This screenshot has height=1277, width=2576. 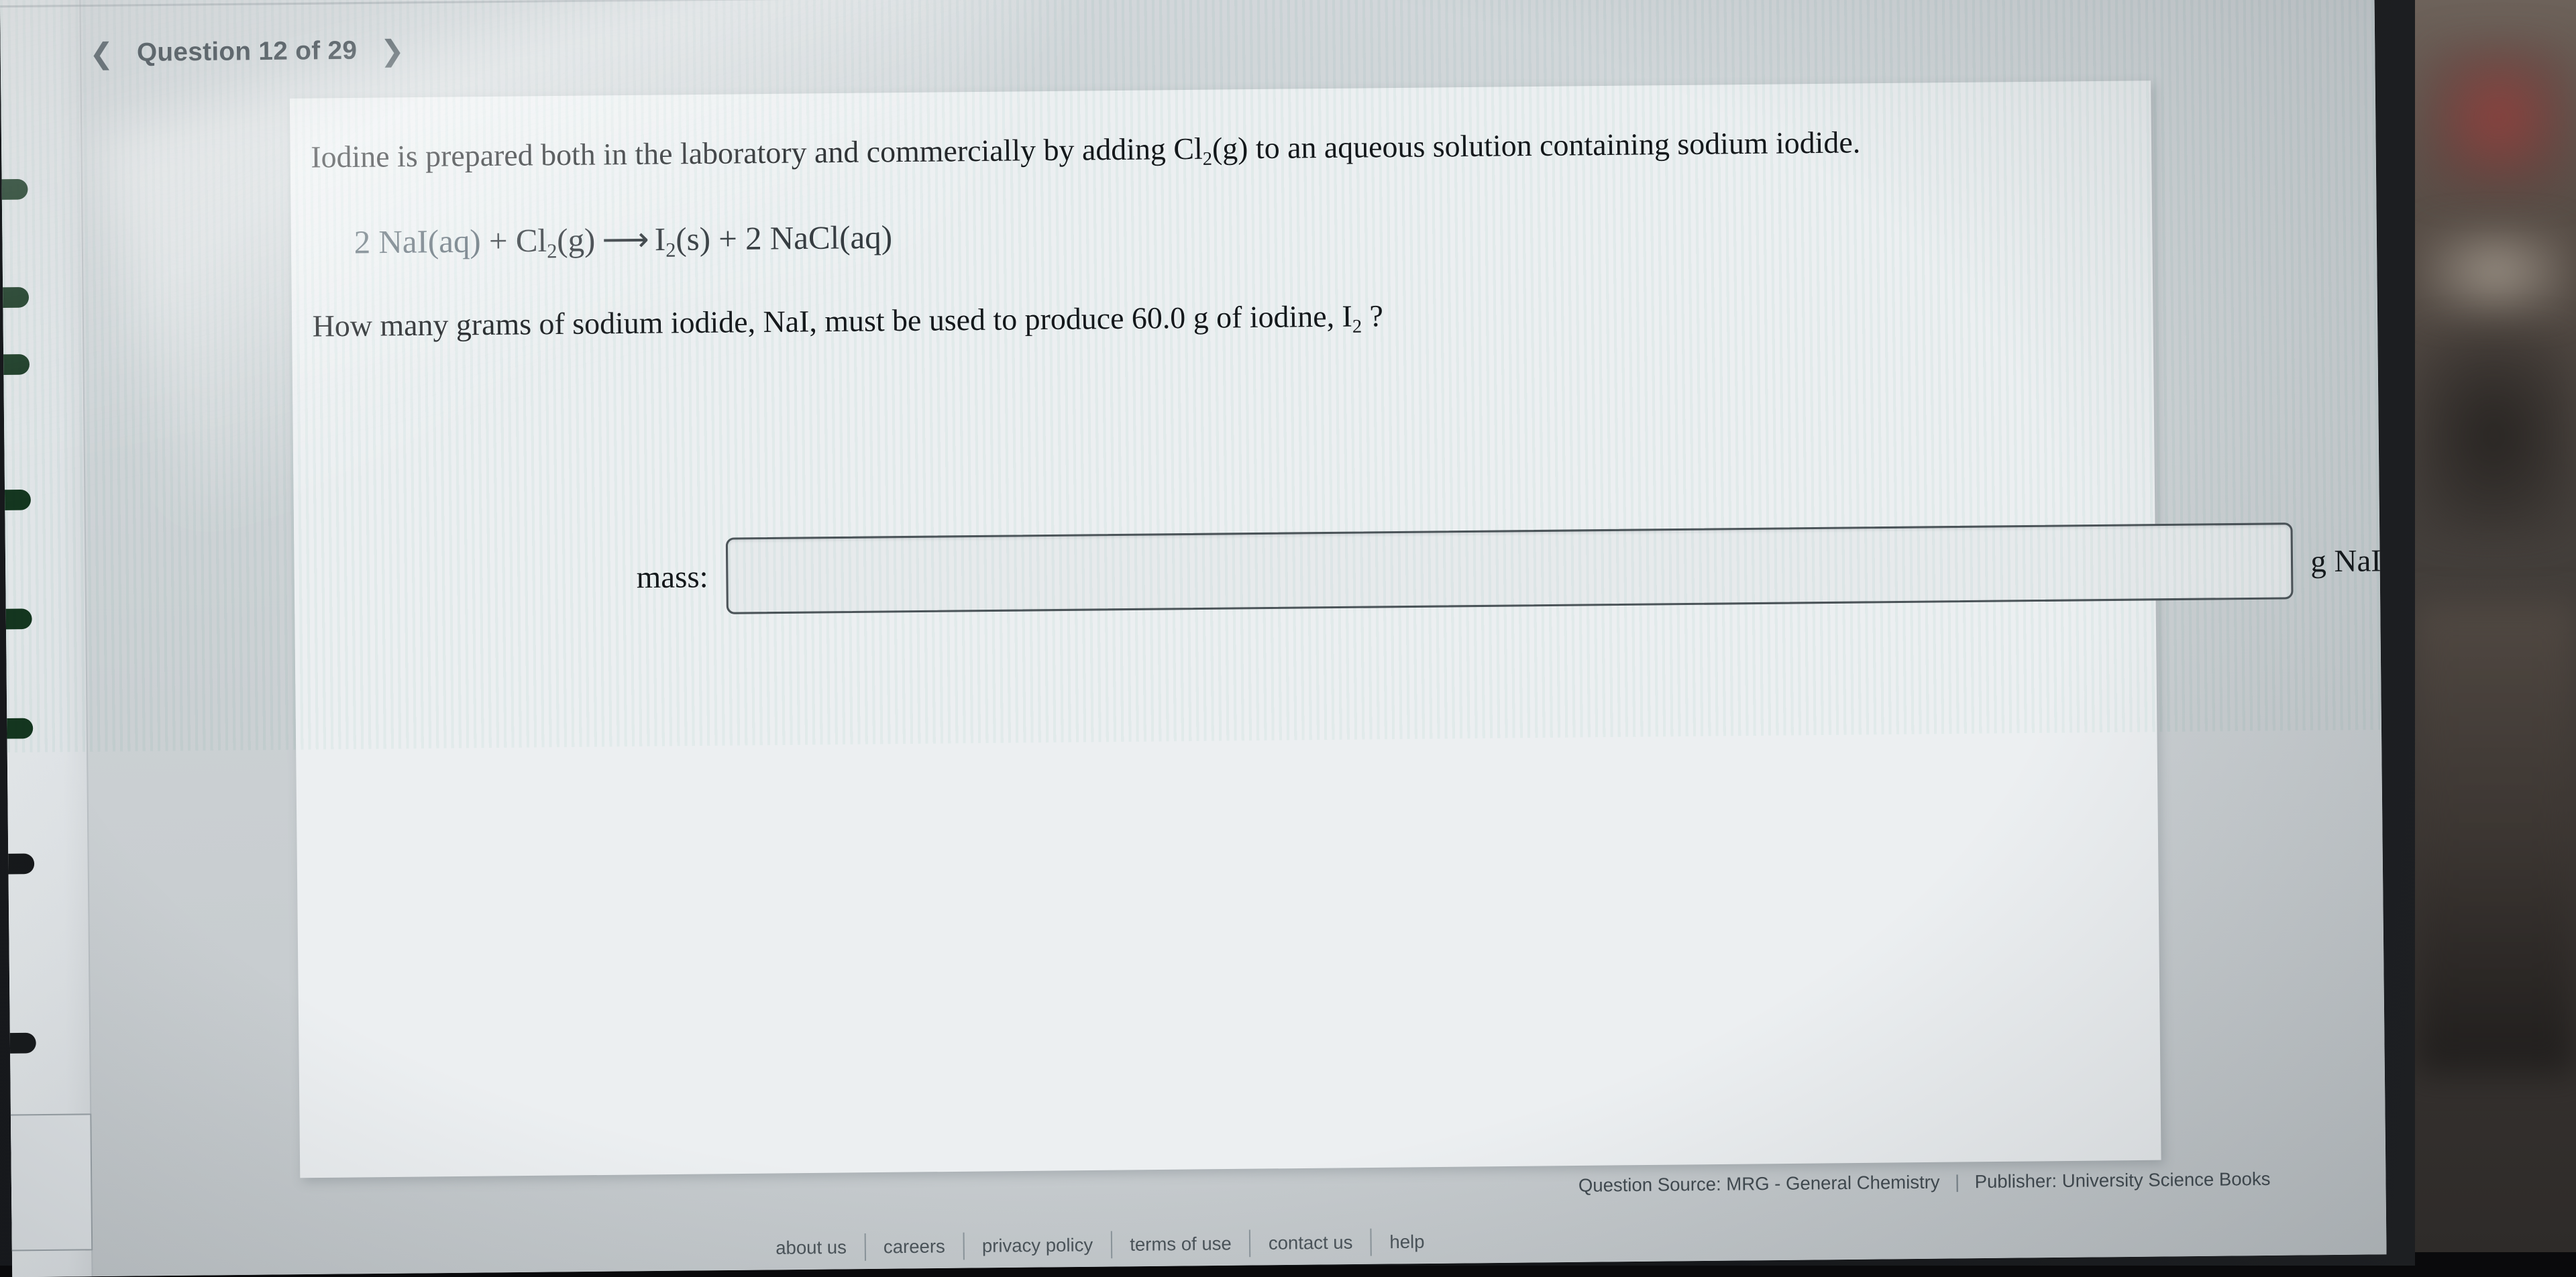 I want to click on equation-plus-1: +, so click(x=498, y=241).